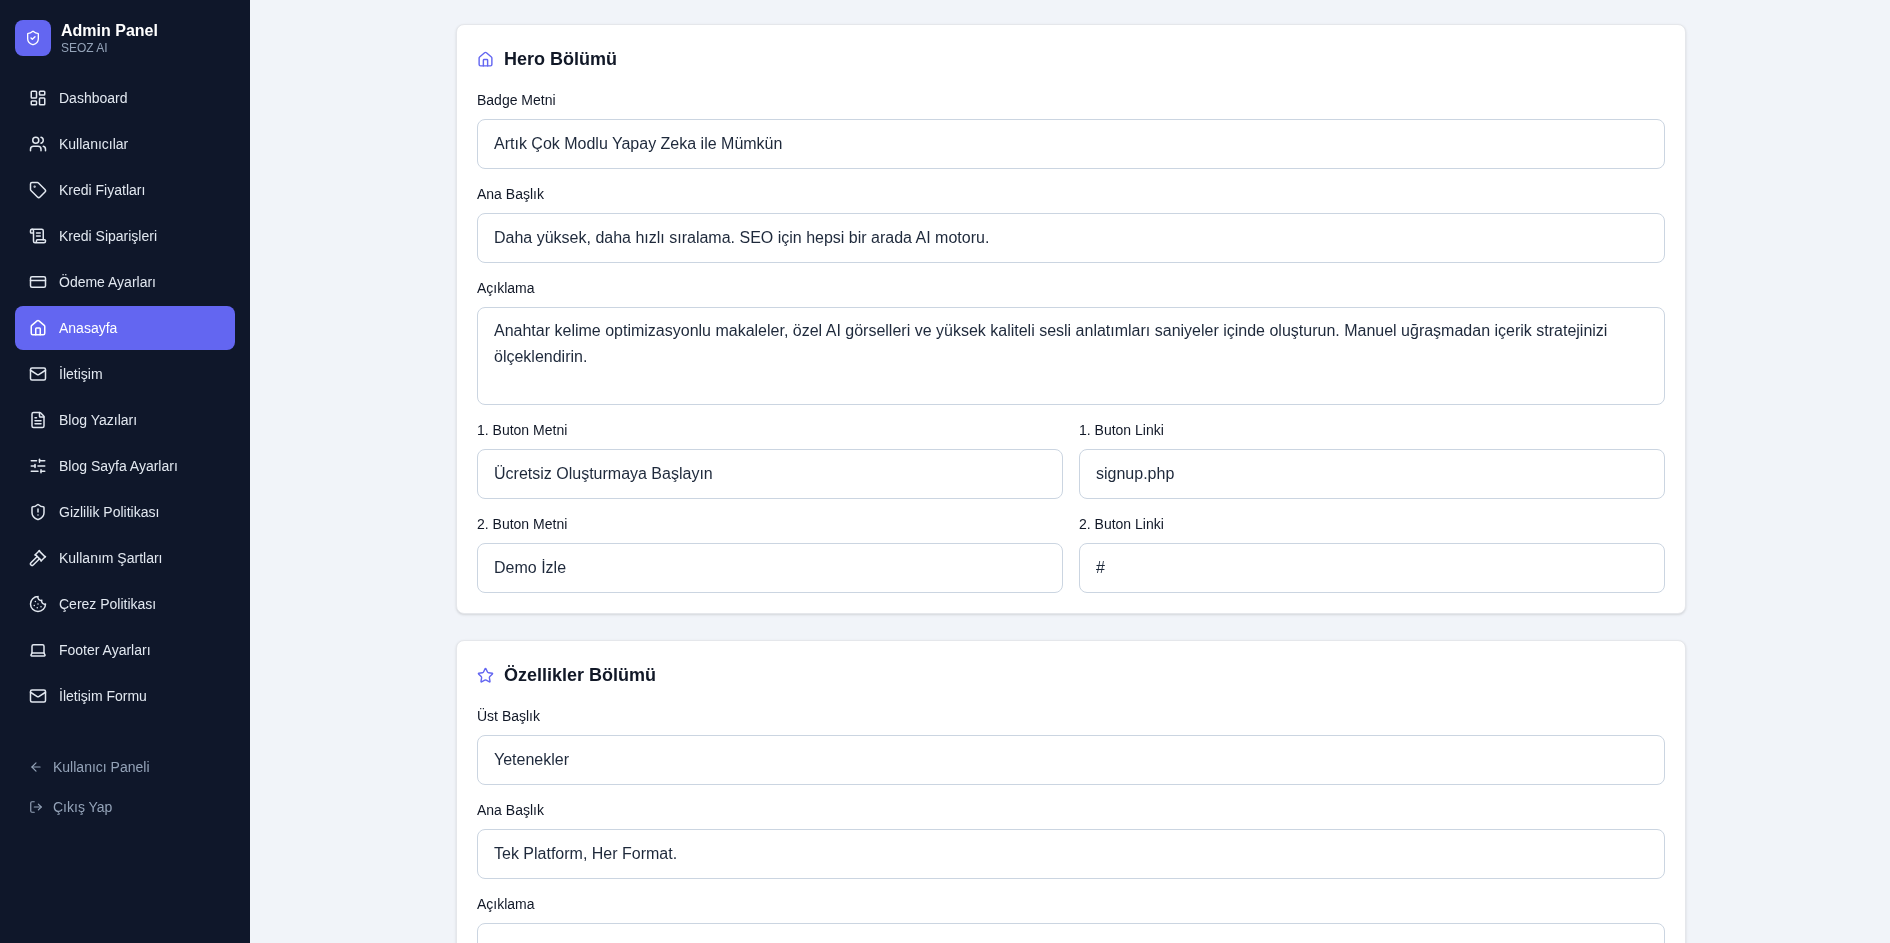 This screenshot has height=943, width=1890. Describe the element at coordinates (125, 144) in the screenshot. I see `sidebar-nav-item: Kullanıcılar` at that location.